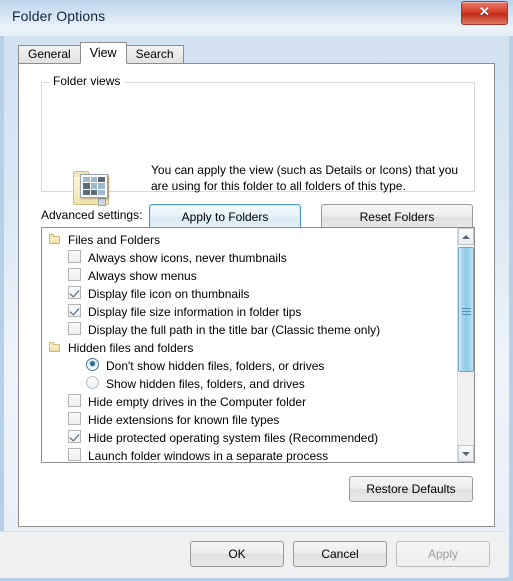 The image size is (513, 581). I want to click on radio-unselected-icon, so click(92, 382).